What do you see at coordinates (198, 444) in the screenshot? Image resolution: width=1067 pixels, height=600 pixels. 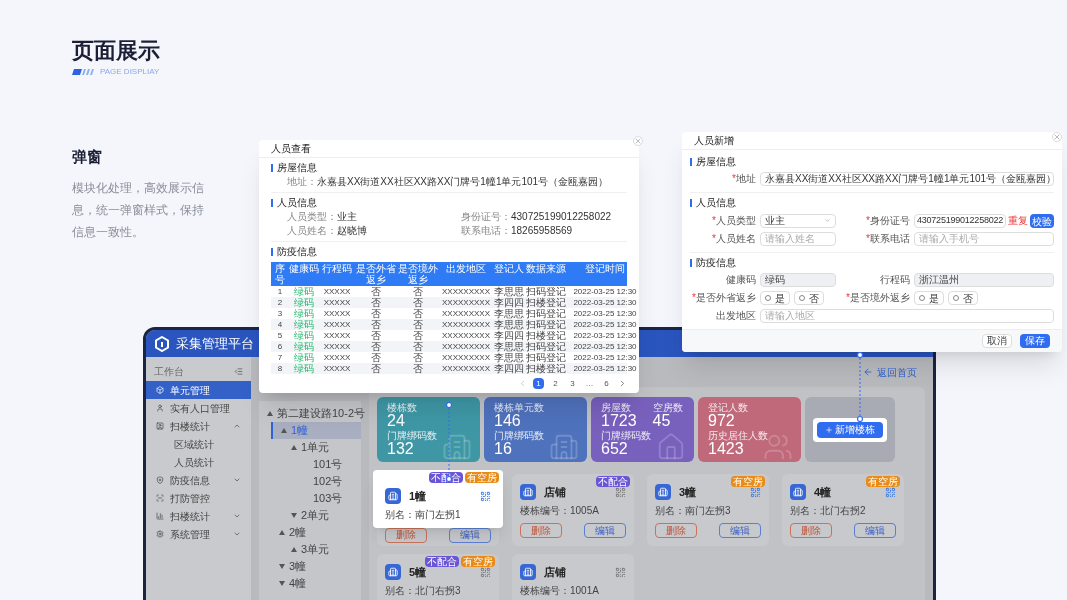 I see `sidebar-subitem: 区域统计` at bounding box center [198, 444].